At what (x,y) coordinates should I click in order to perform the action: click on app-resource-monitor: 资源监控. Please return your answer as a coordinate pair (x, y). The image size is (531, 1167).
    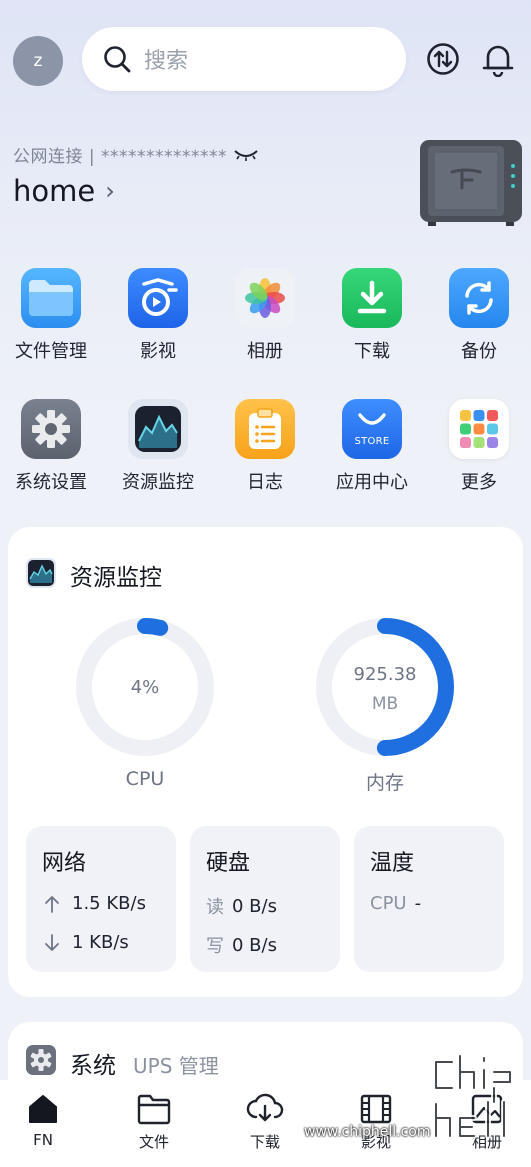
    Looking at the image, I should click on (158, 446).